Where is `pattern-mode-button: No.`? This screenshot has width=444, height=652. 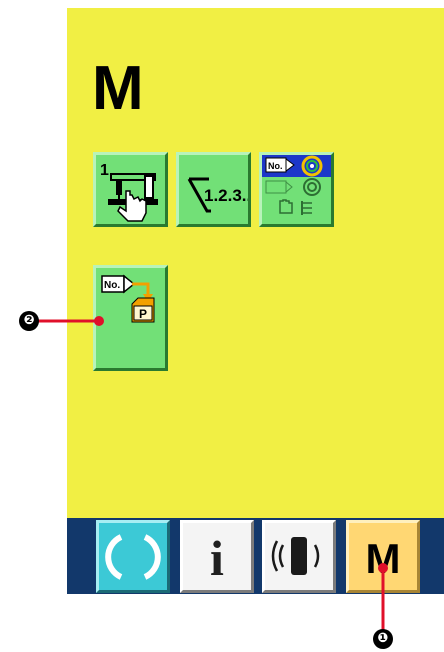
pattern-mode-button: No. is located at coordinates (296, 189).